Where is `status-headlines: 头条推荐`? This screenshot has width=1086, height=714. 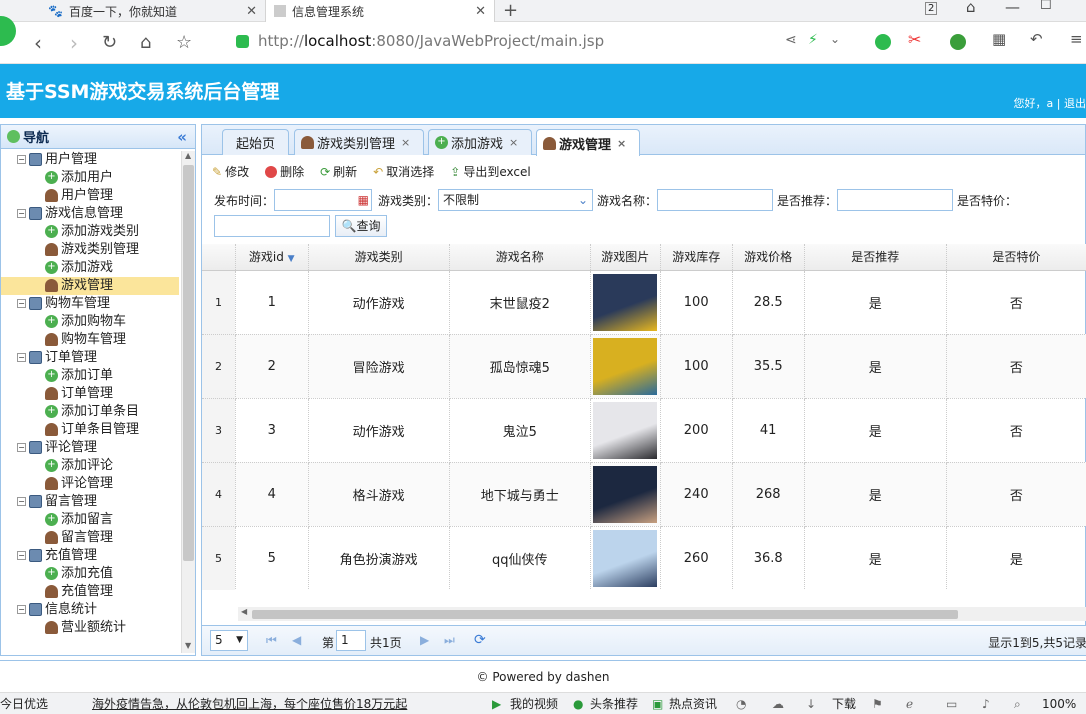
status-headlines: 头条推荐 is located at coordinates (614, 703).